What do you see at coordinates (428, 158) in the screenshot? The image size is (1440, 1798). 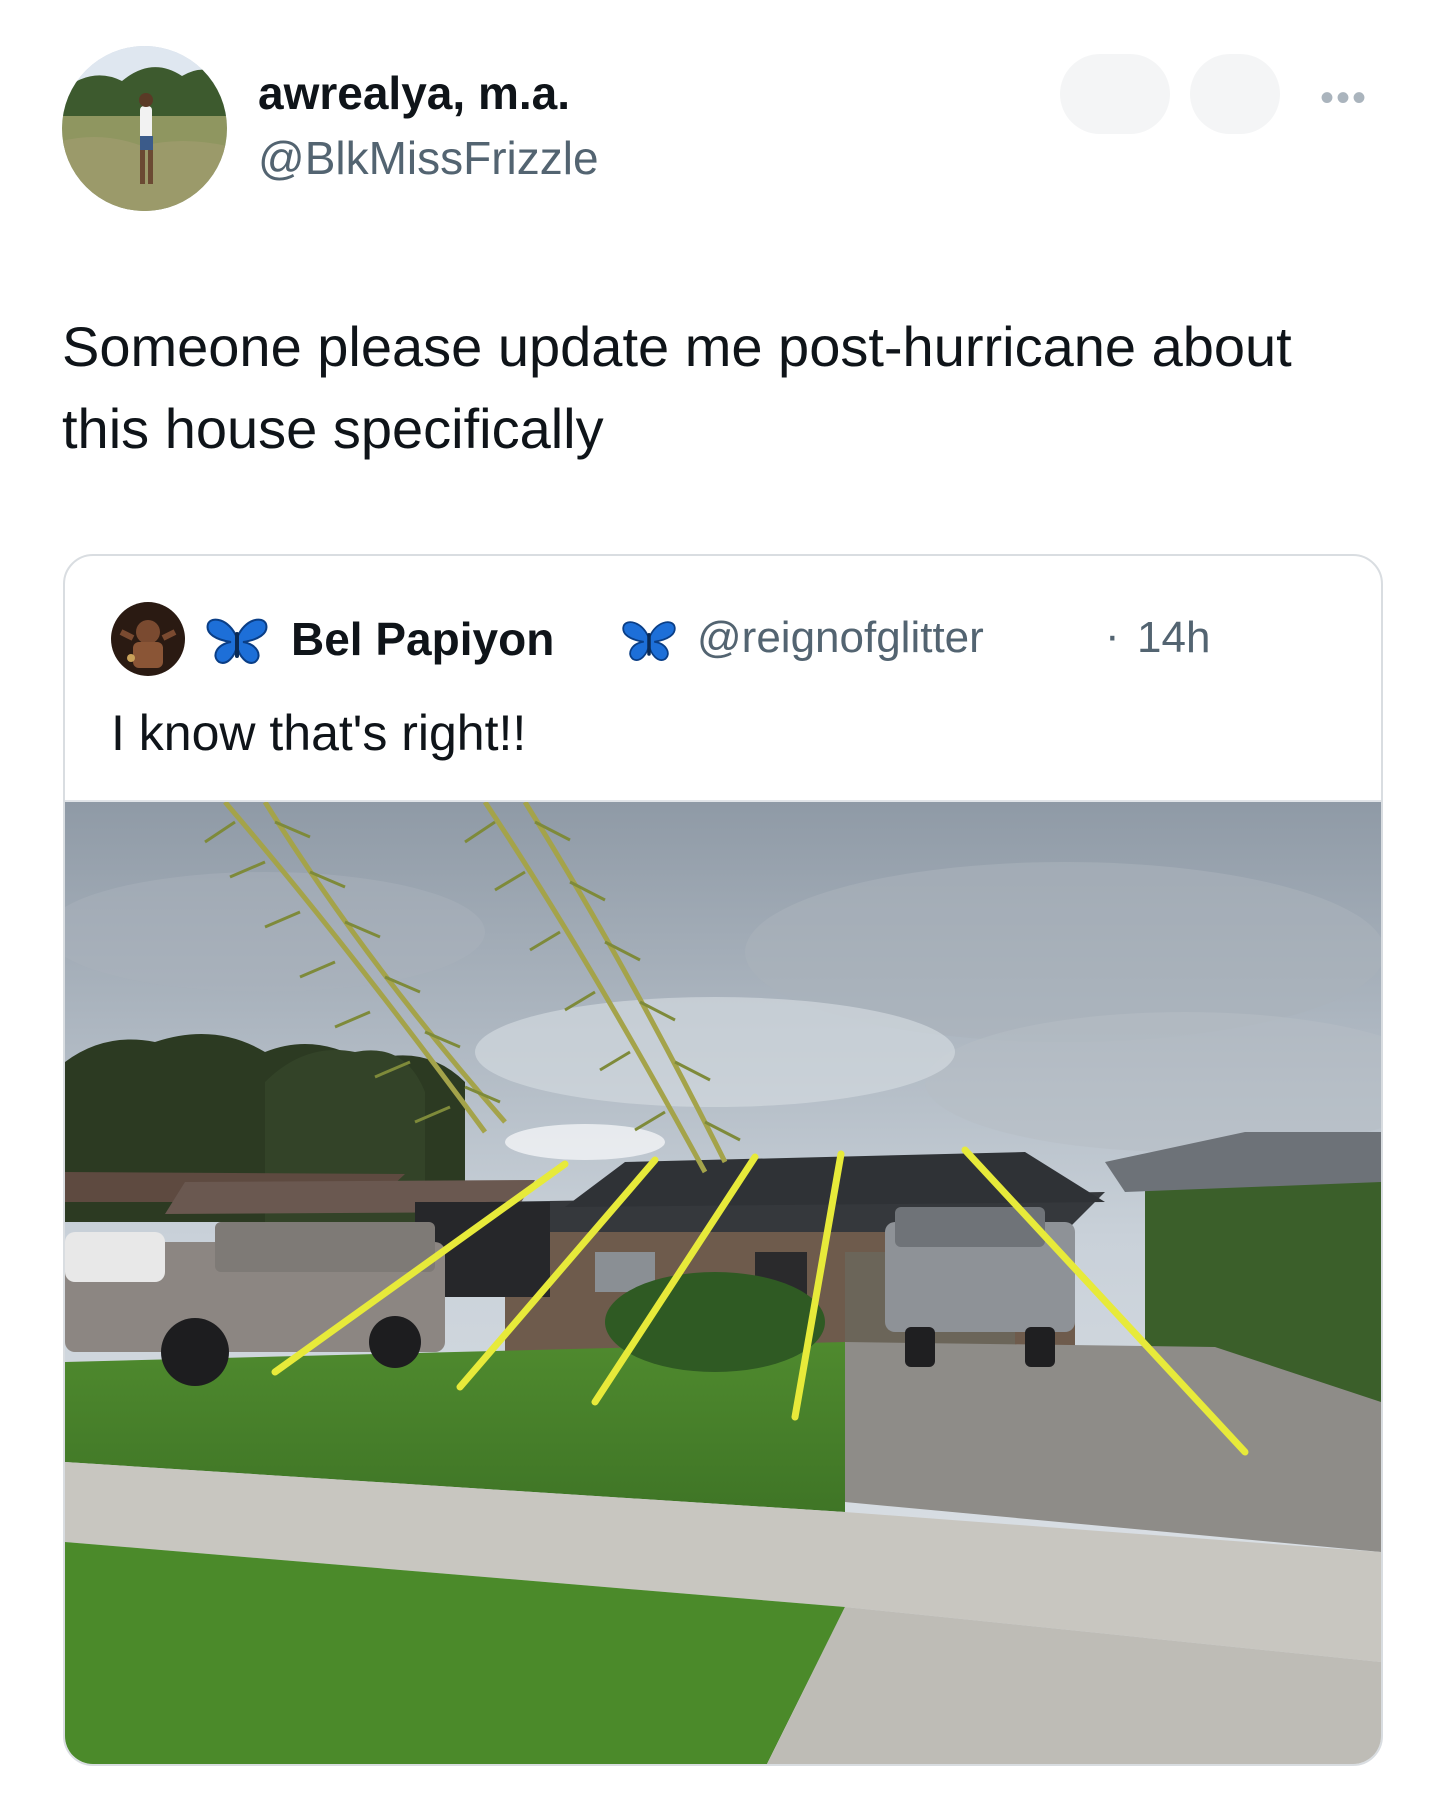 I see `author-handle: @BlkMissFrizzle` at bounding box center [428, 158].